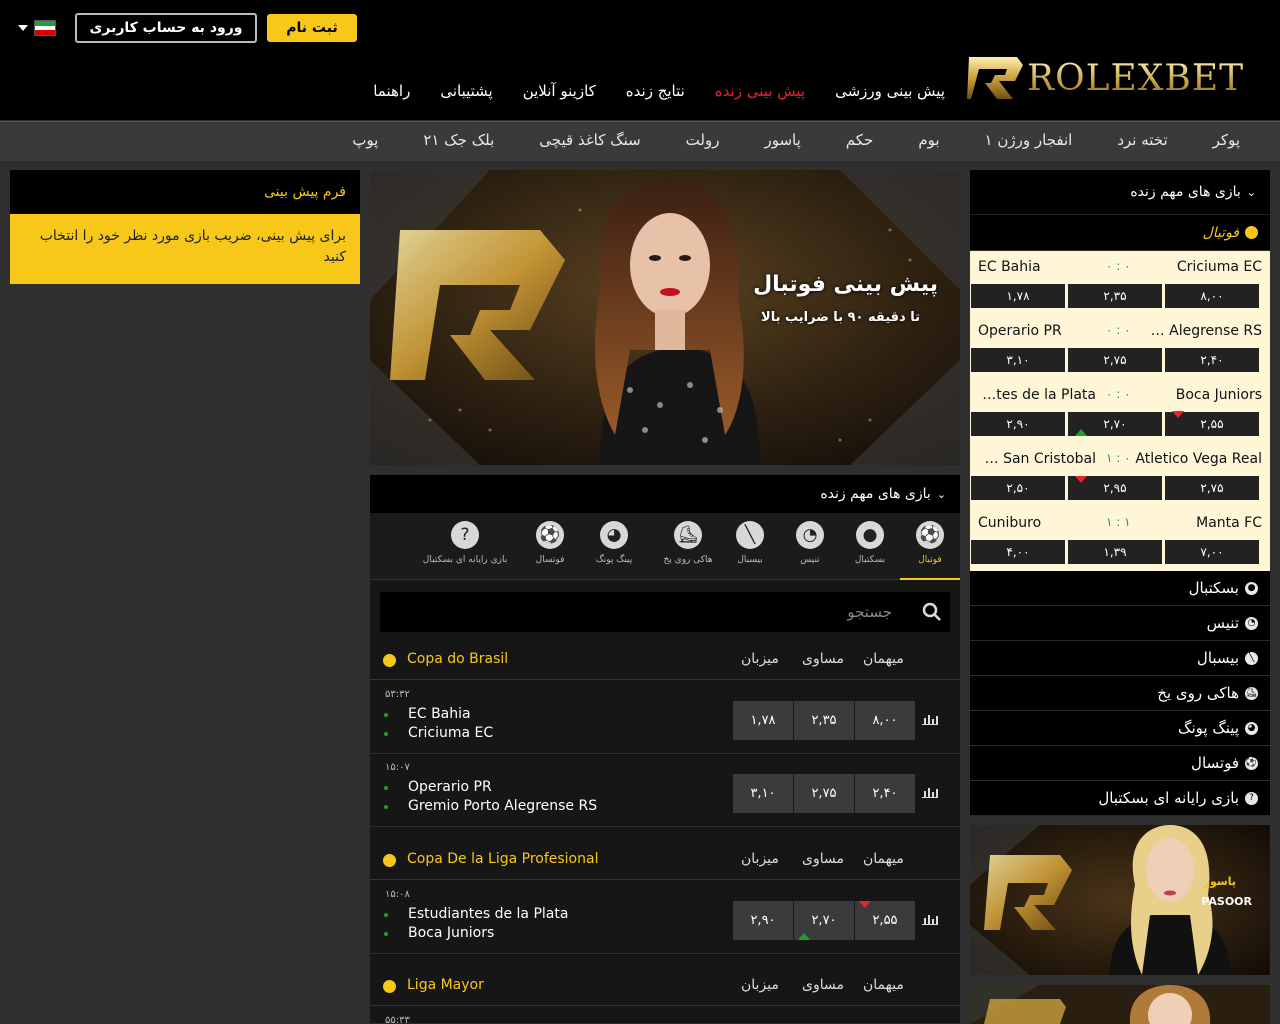 Image resolution: width=1280 pixels, height=1024 pixels. Describe the element at coordinates (457, 659) in the screenshot. I see `league-name: Copa do Brasil` at that location.